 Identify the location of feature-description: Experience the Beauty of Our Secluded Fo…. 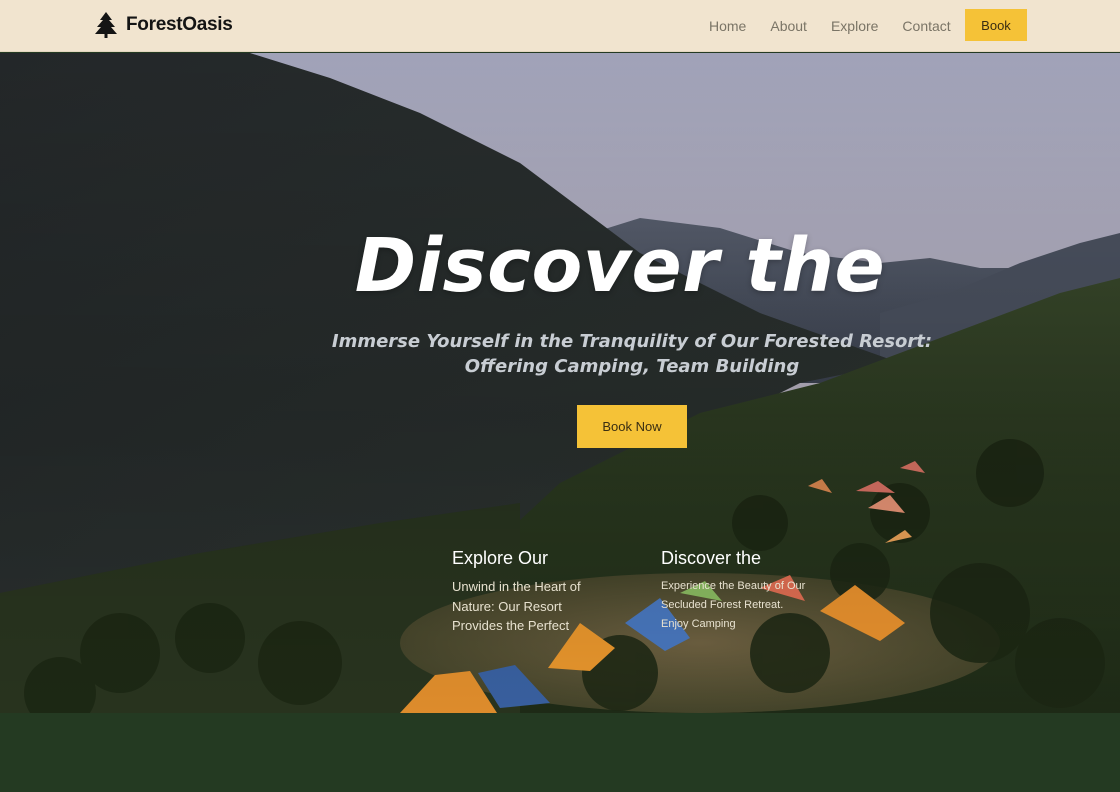
(746, 605).